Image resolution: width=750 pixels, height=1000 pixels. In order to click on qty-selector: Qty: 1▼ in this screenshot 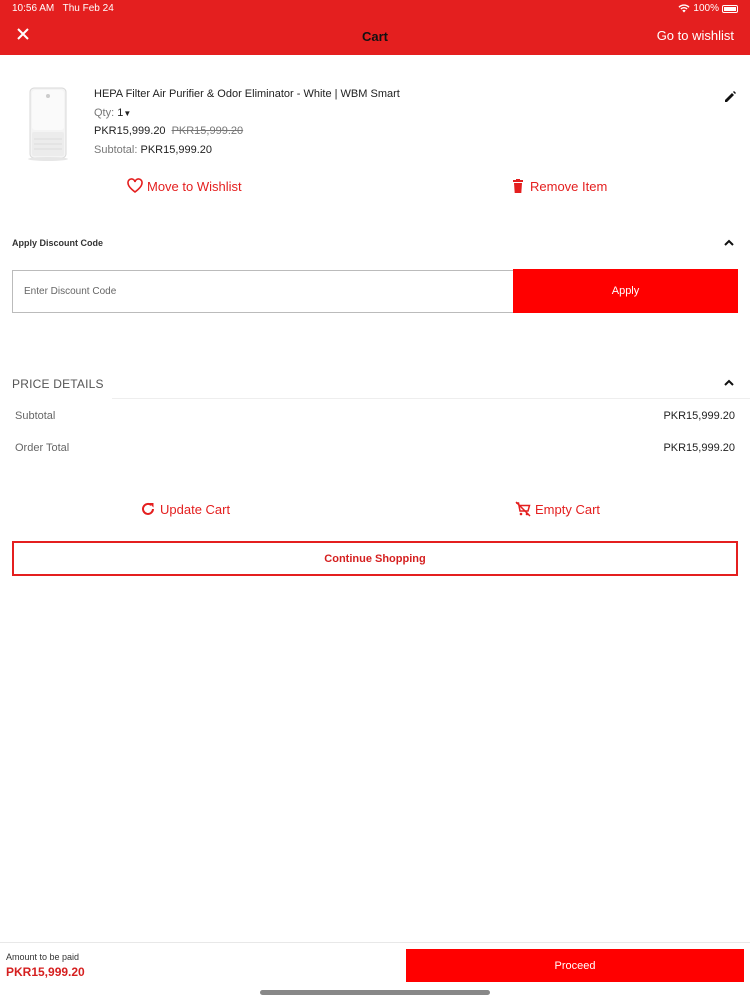, I will do `click(112, 113)`.